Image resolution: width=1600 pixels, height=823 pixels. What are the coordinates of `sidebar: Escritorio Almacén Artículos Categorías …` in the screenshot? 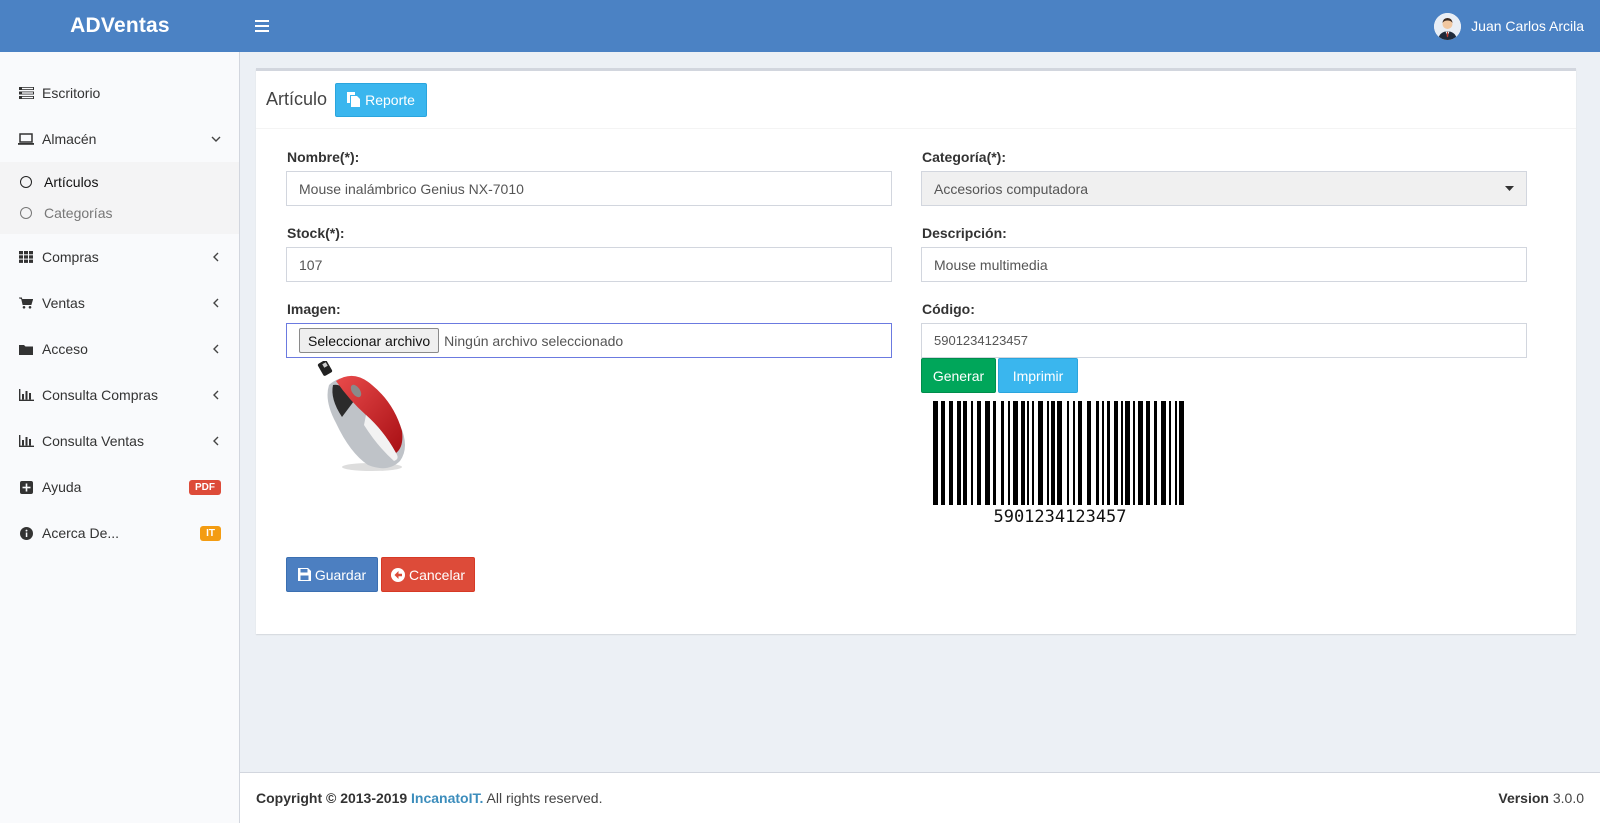 It's located at (120, 437).